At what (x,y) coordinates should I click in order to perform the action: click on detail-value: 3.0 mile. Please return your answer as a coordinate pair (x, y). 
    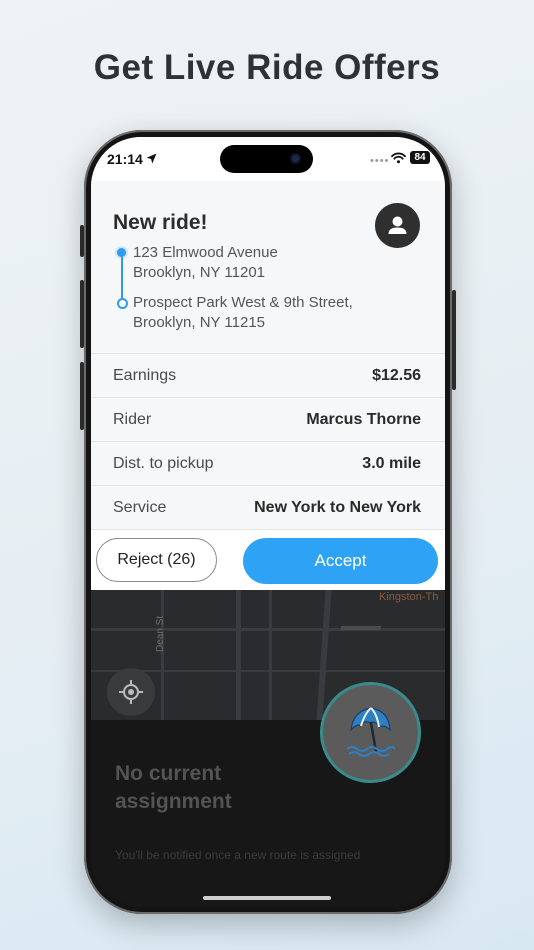
    Looking at the image, I should click on (391, 463).